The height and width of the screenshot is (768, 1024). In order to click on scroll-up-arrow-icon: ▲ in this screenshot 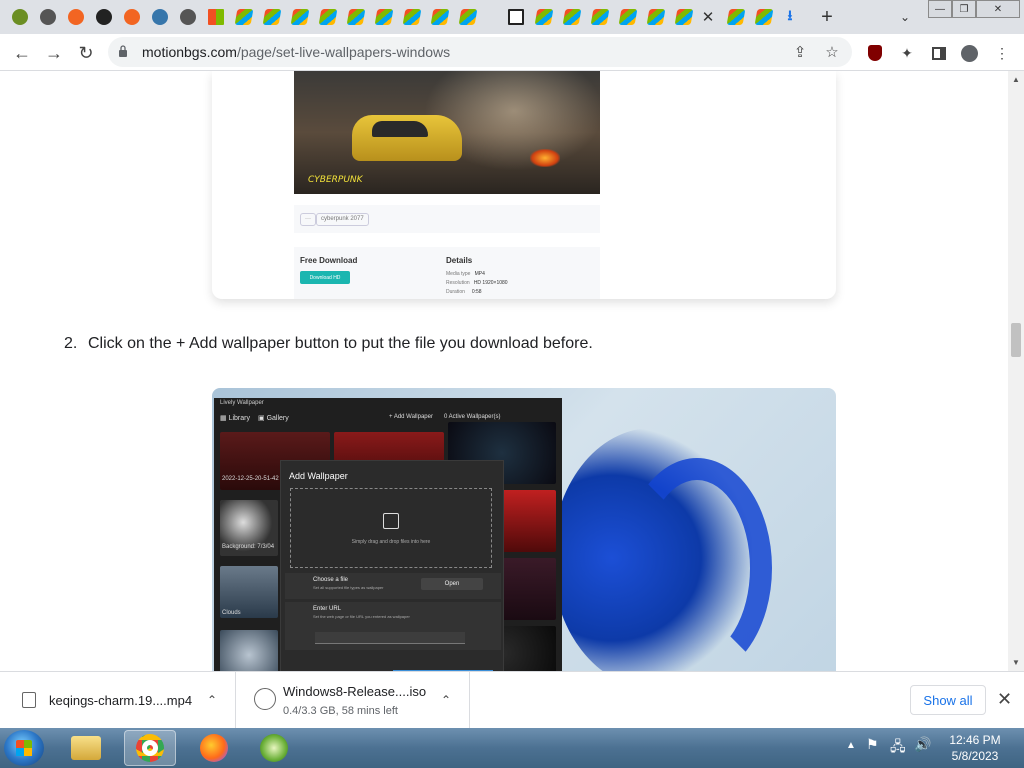, I will do `click(1016, 79)`.